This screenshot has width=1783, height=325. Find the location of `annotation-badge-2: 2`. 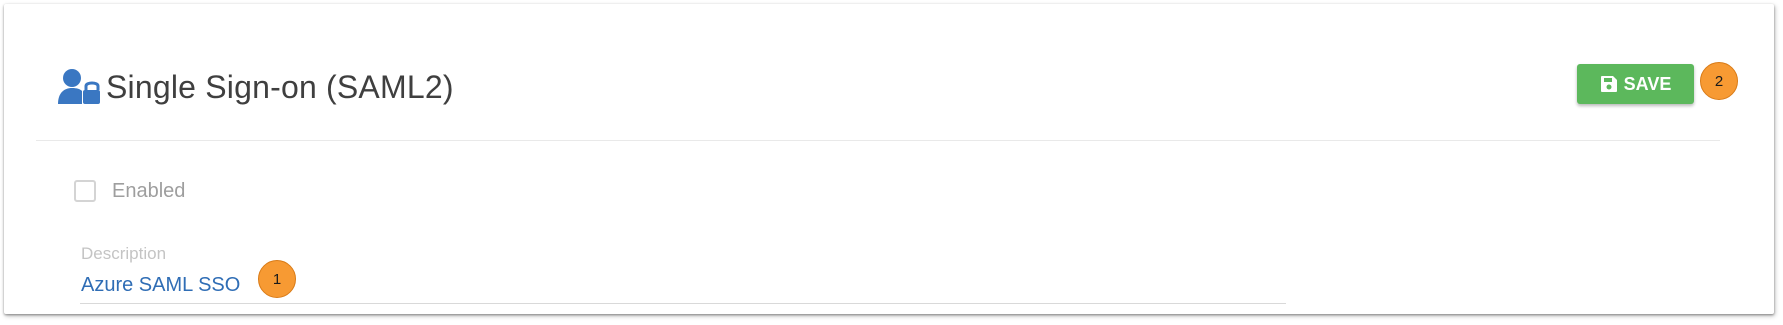

annotation-badge-2: 2 is located at coordinates (1719, 81).